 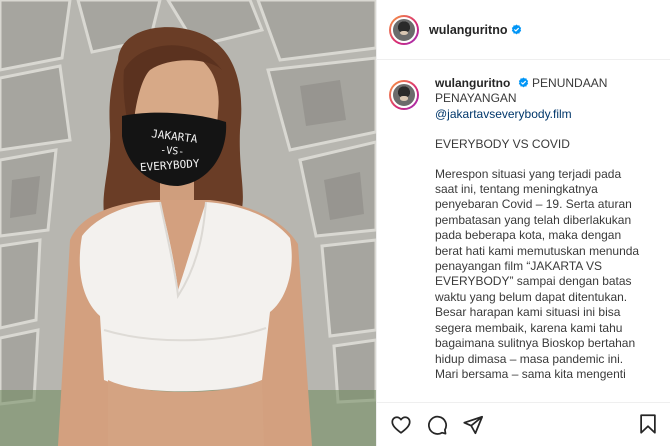 I want to click on caption-verified-badge-icon, so click(x=523, y=82).